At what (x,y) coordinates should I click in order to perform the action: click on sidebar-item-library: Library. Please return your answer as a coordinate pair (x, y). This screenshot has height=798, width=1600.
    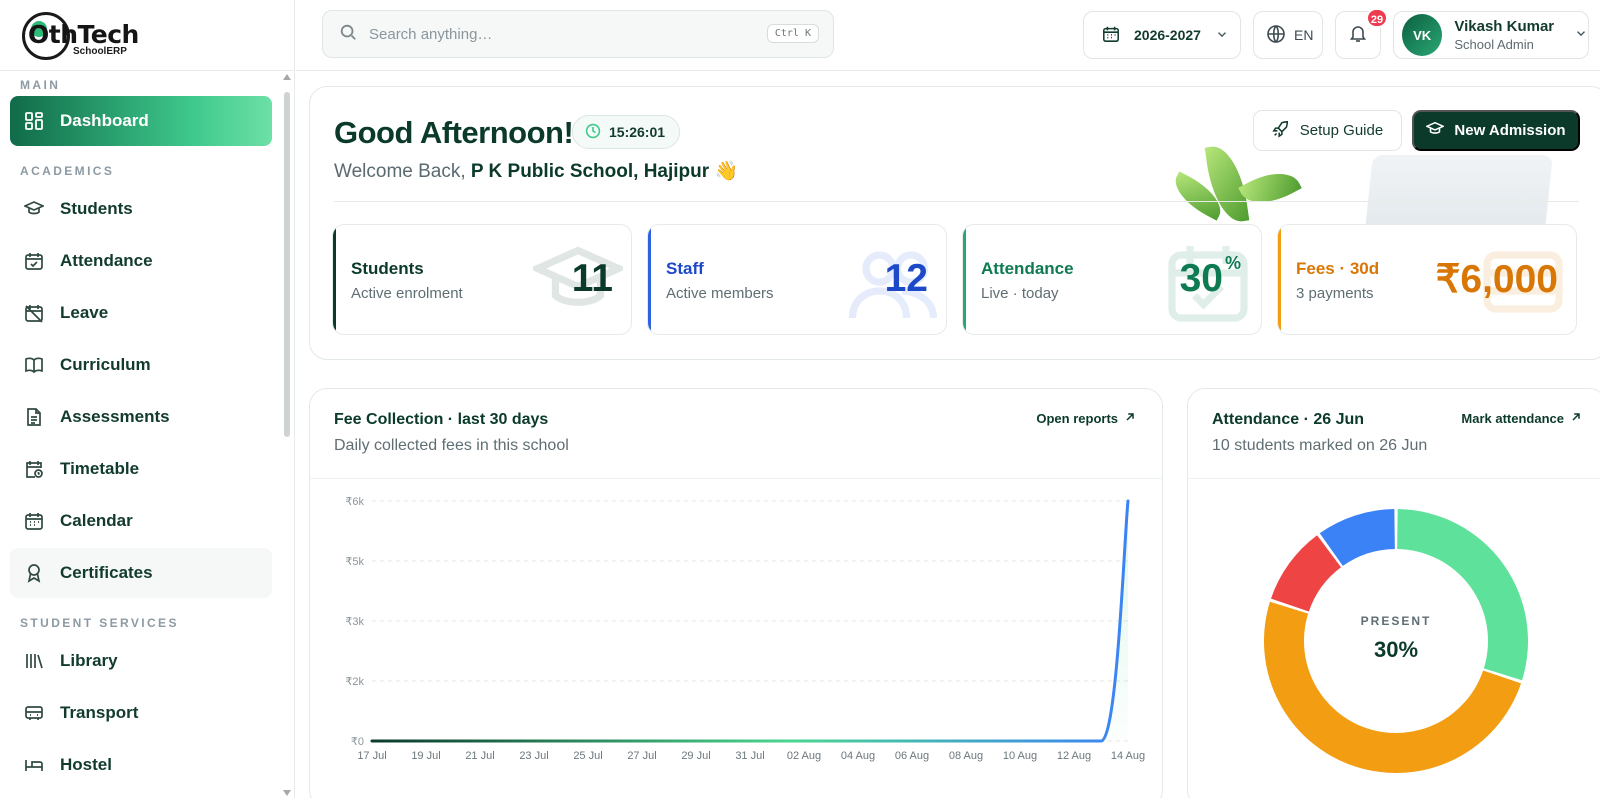
    Looking at the image, I should click on (141, 661).